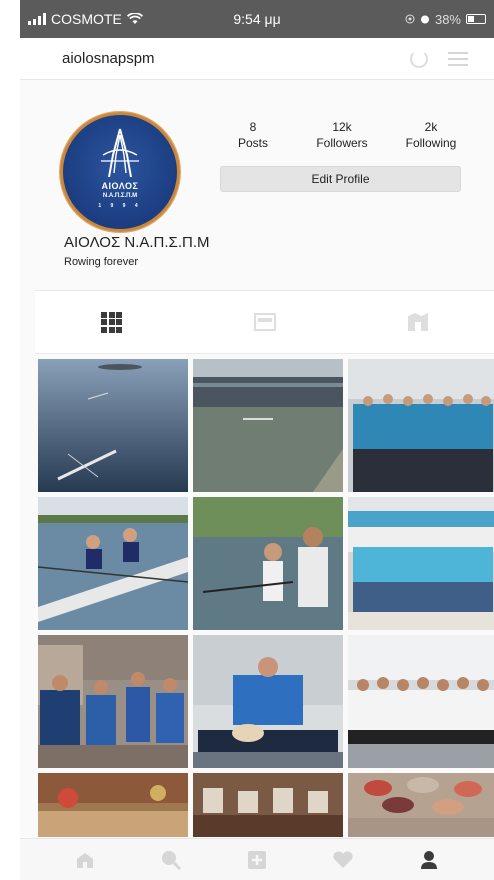 This screenshot has height=880, width=494. I want to click on nav-add-post, so click(257, 860).